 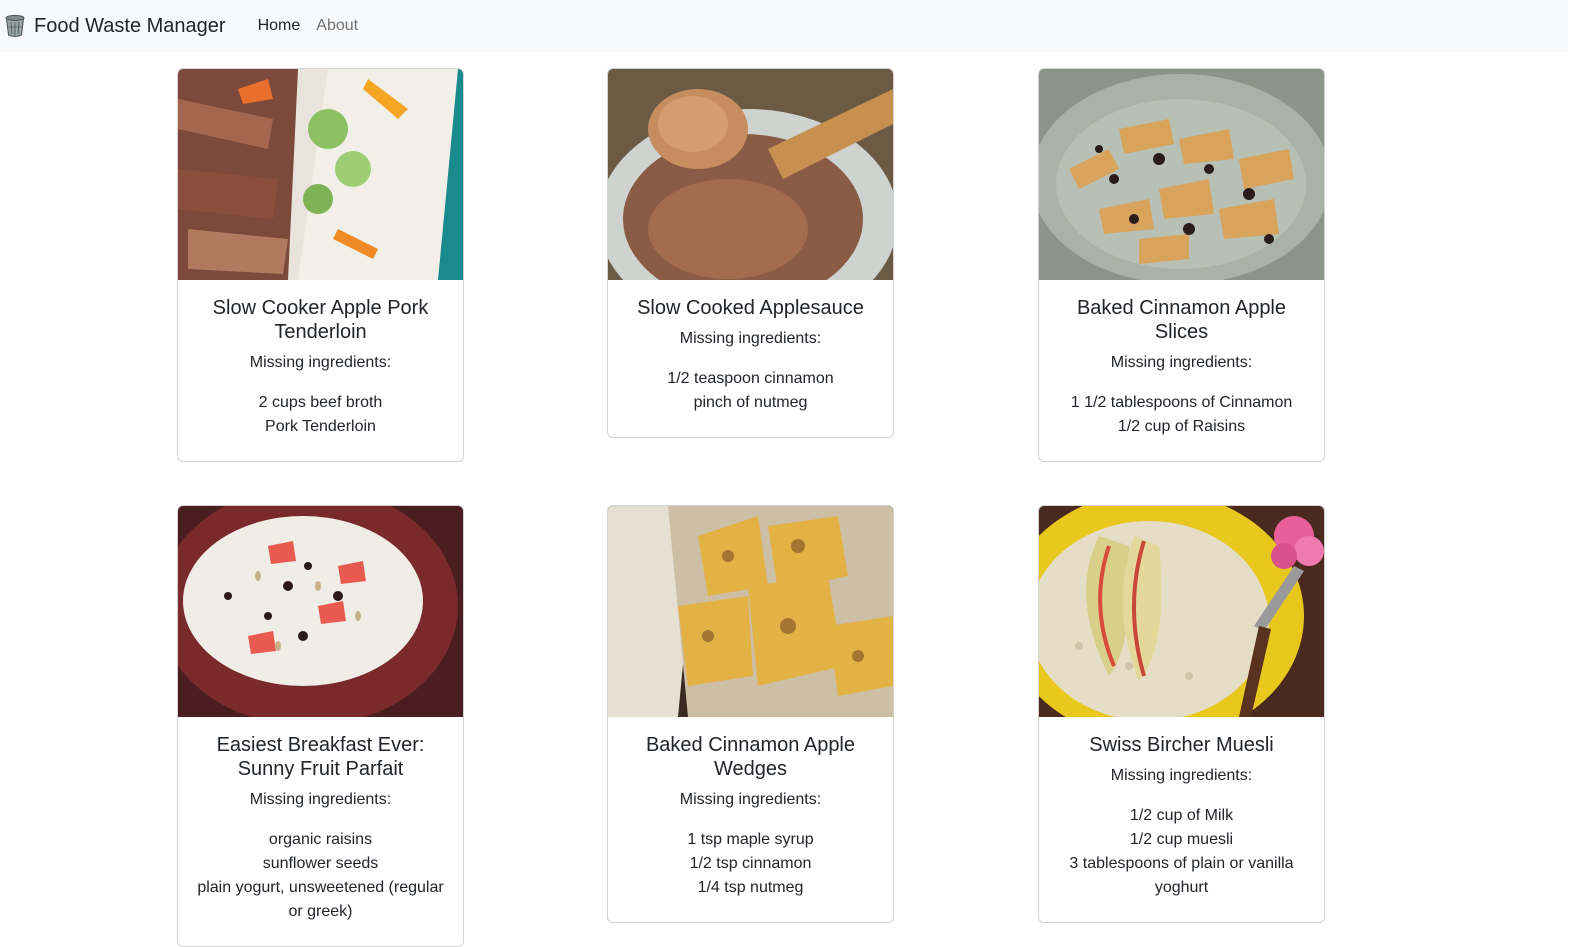 I want to click on missing-ingredient: 1/4 tsp nutmeg, so click(x=750, y=887).